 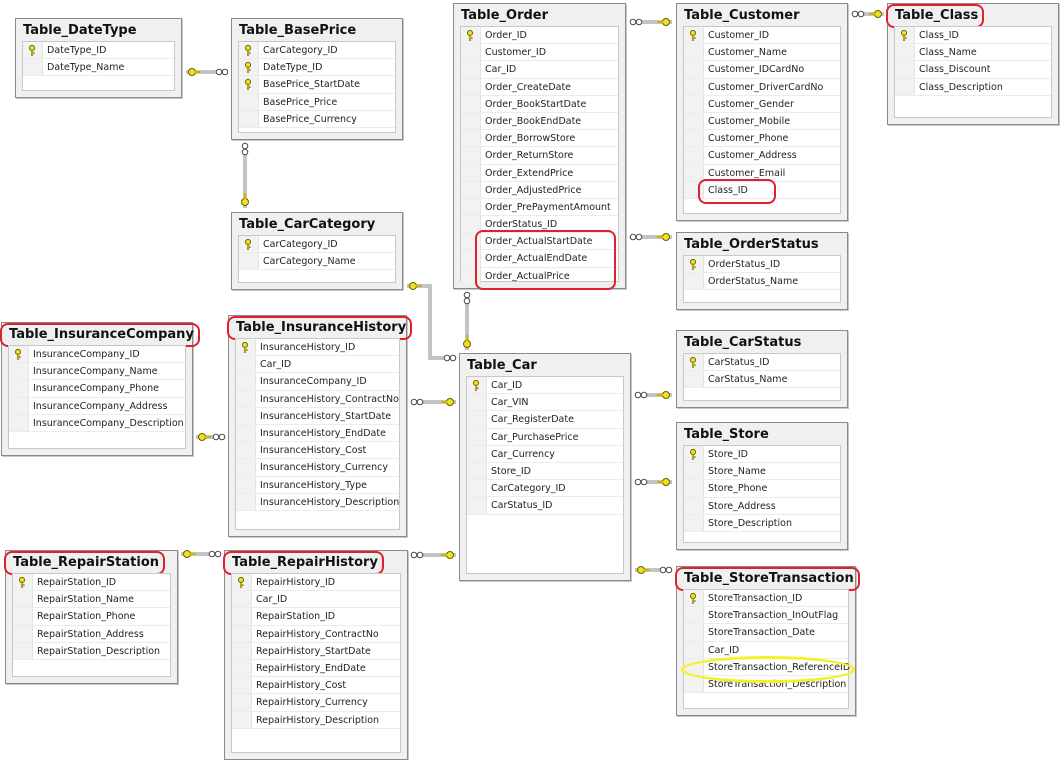 What do you see at coordinates (762, 121) in the screenshot?
I see `column-row: Customer_Mobile` at bounding box center [762, 121].